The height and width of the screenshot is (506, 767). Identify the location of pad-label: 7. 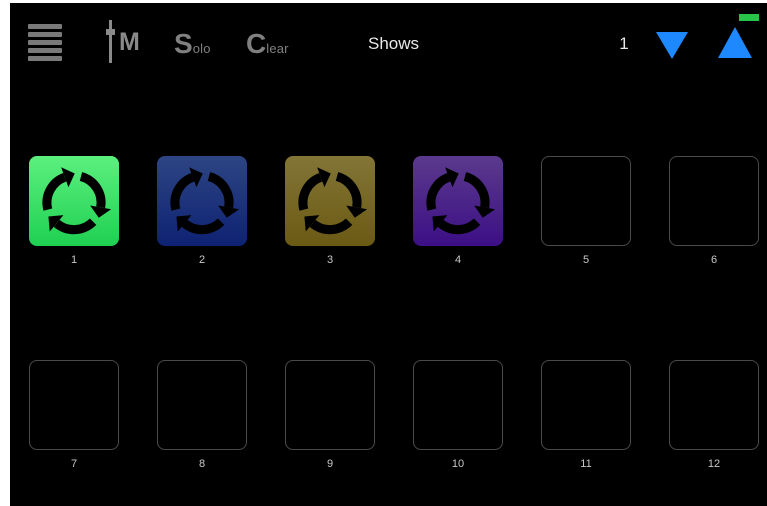
(74, 464).